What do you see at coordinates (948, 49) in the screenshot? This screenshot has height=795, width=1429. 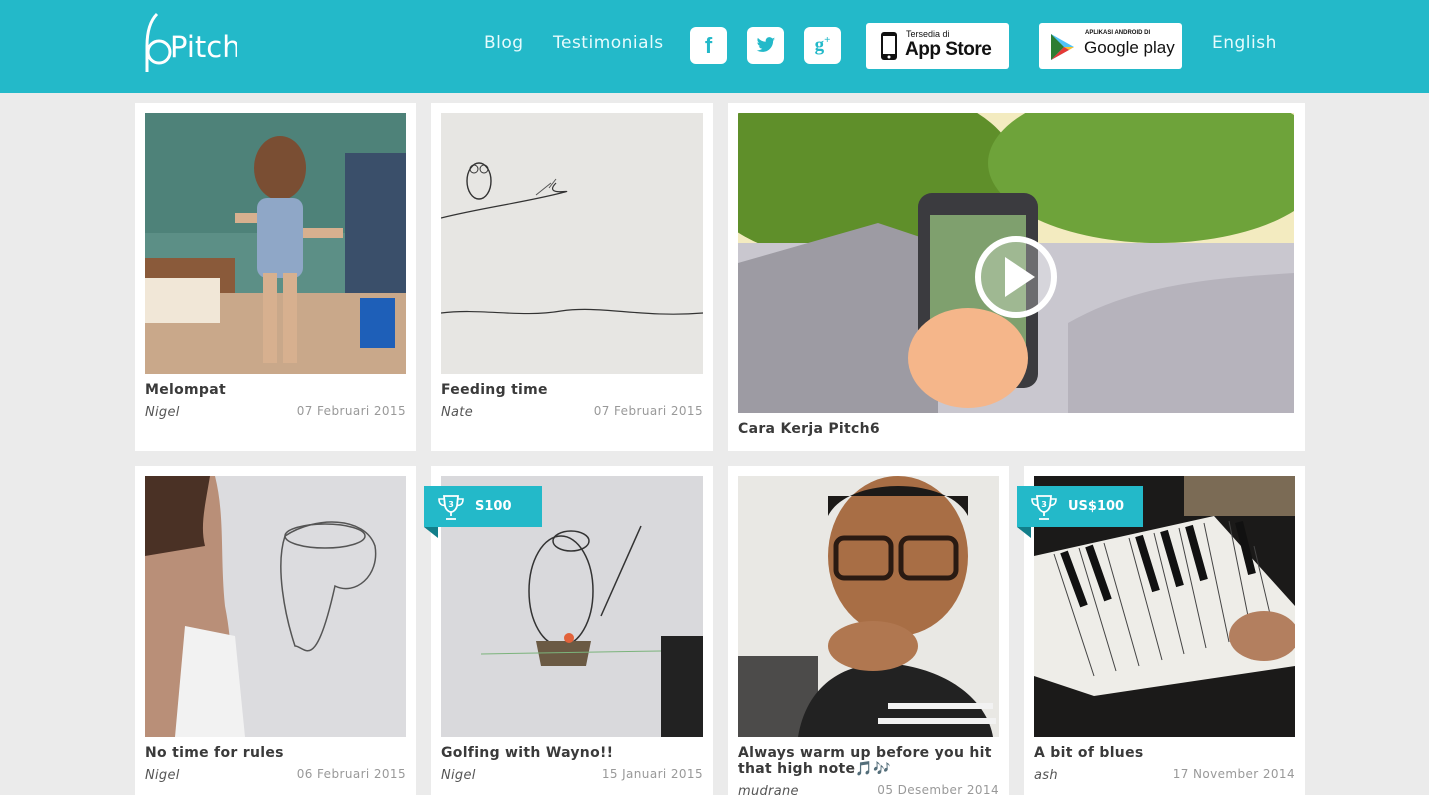 I see `appstore-big-text: App Store` at bounding box center [948, 49].